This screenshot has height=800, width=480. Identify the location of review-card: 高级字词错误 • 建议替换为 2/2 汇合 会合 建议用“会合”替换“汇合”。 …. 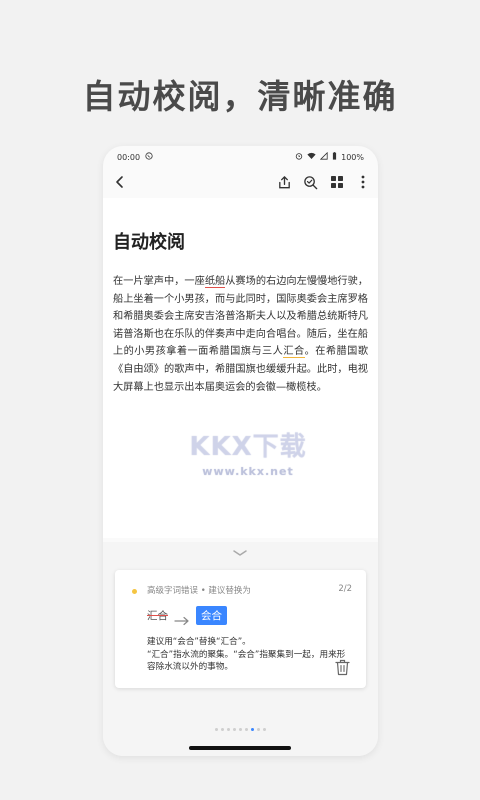
(240, 629).